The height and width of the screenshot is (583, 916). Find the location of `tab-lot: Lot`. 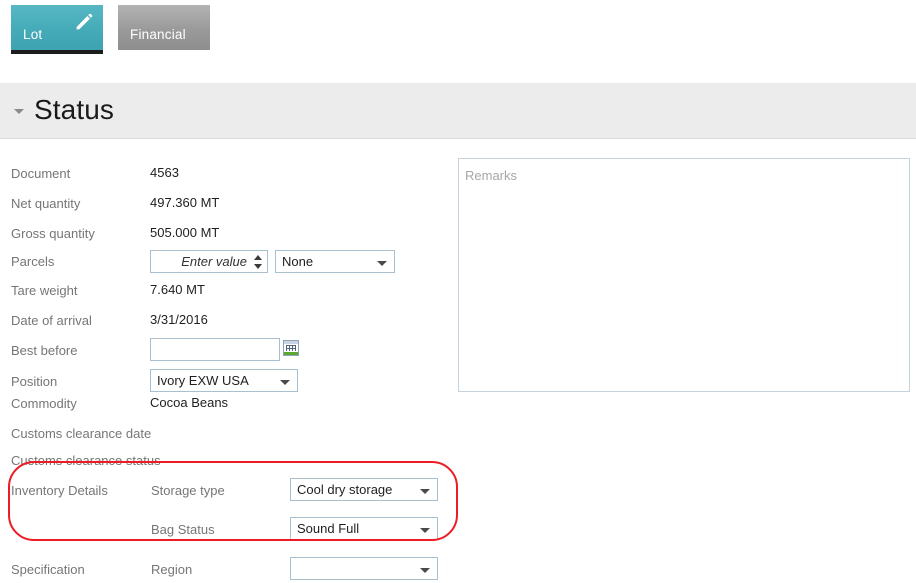

tab-lot: Lot is located at coordinates (57, 29).